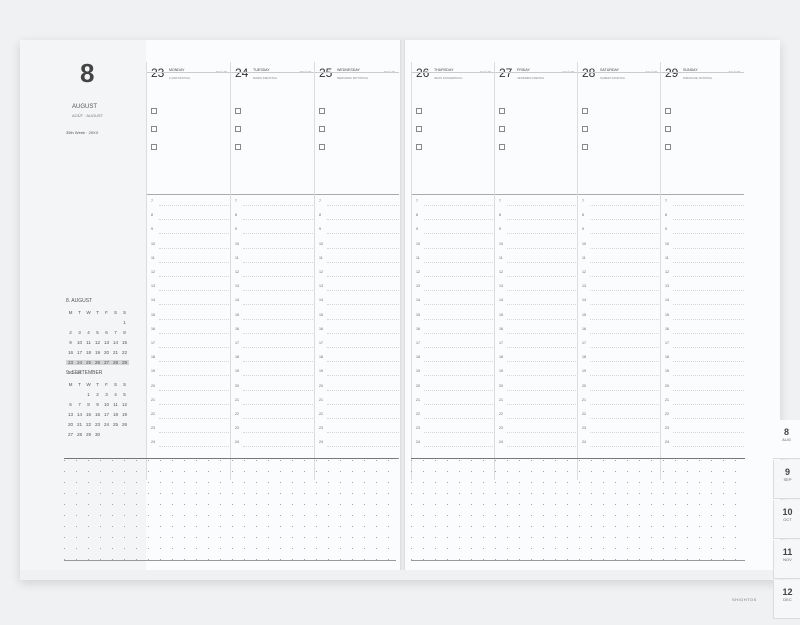 This screenshot has width=800, height=625. I want to click on month-tab-sep: 9 SEP, so click(786, 479).